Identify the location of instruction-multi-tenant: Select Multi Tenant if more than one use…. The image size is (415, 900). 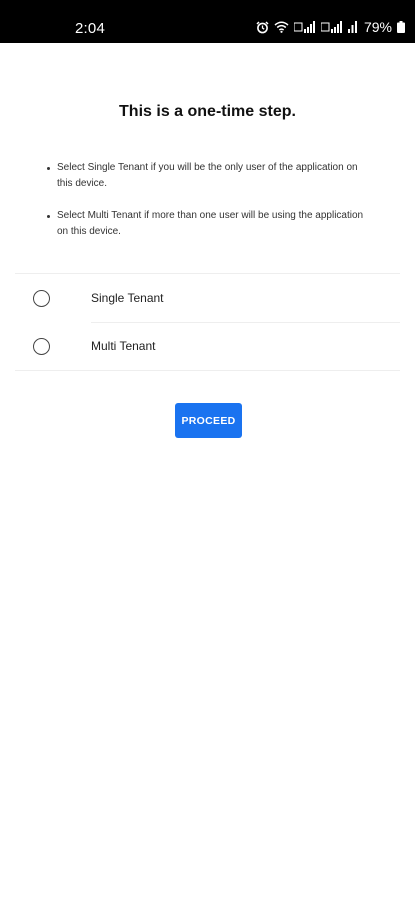
(206, 224).